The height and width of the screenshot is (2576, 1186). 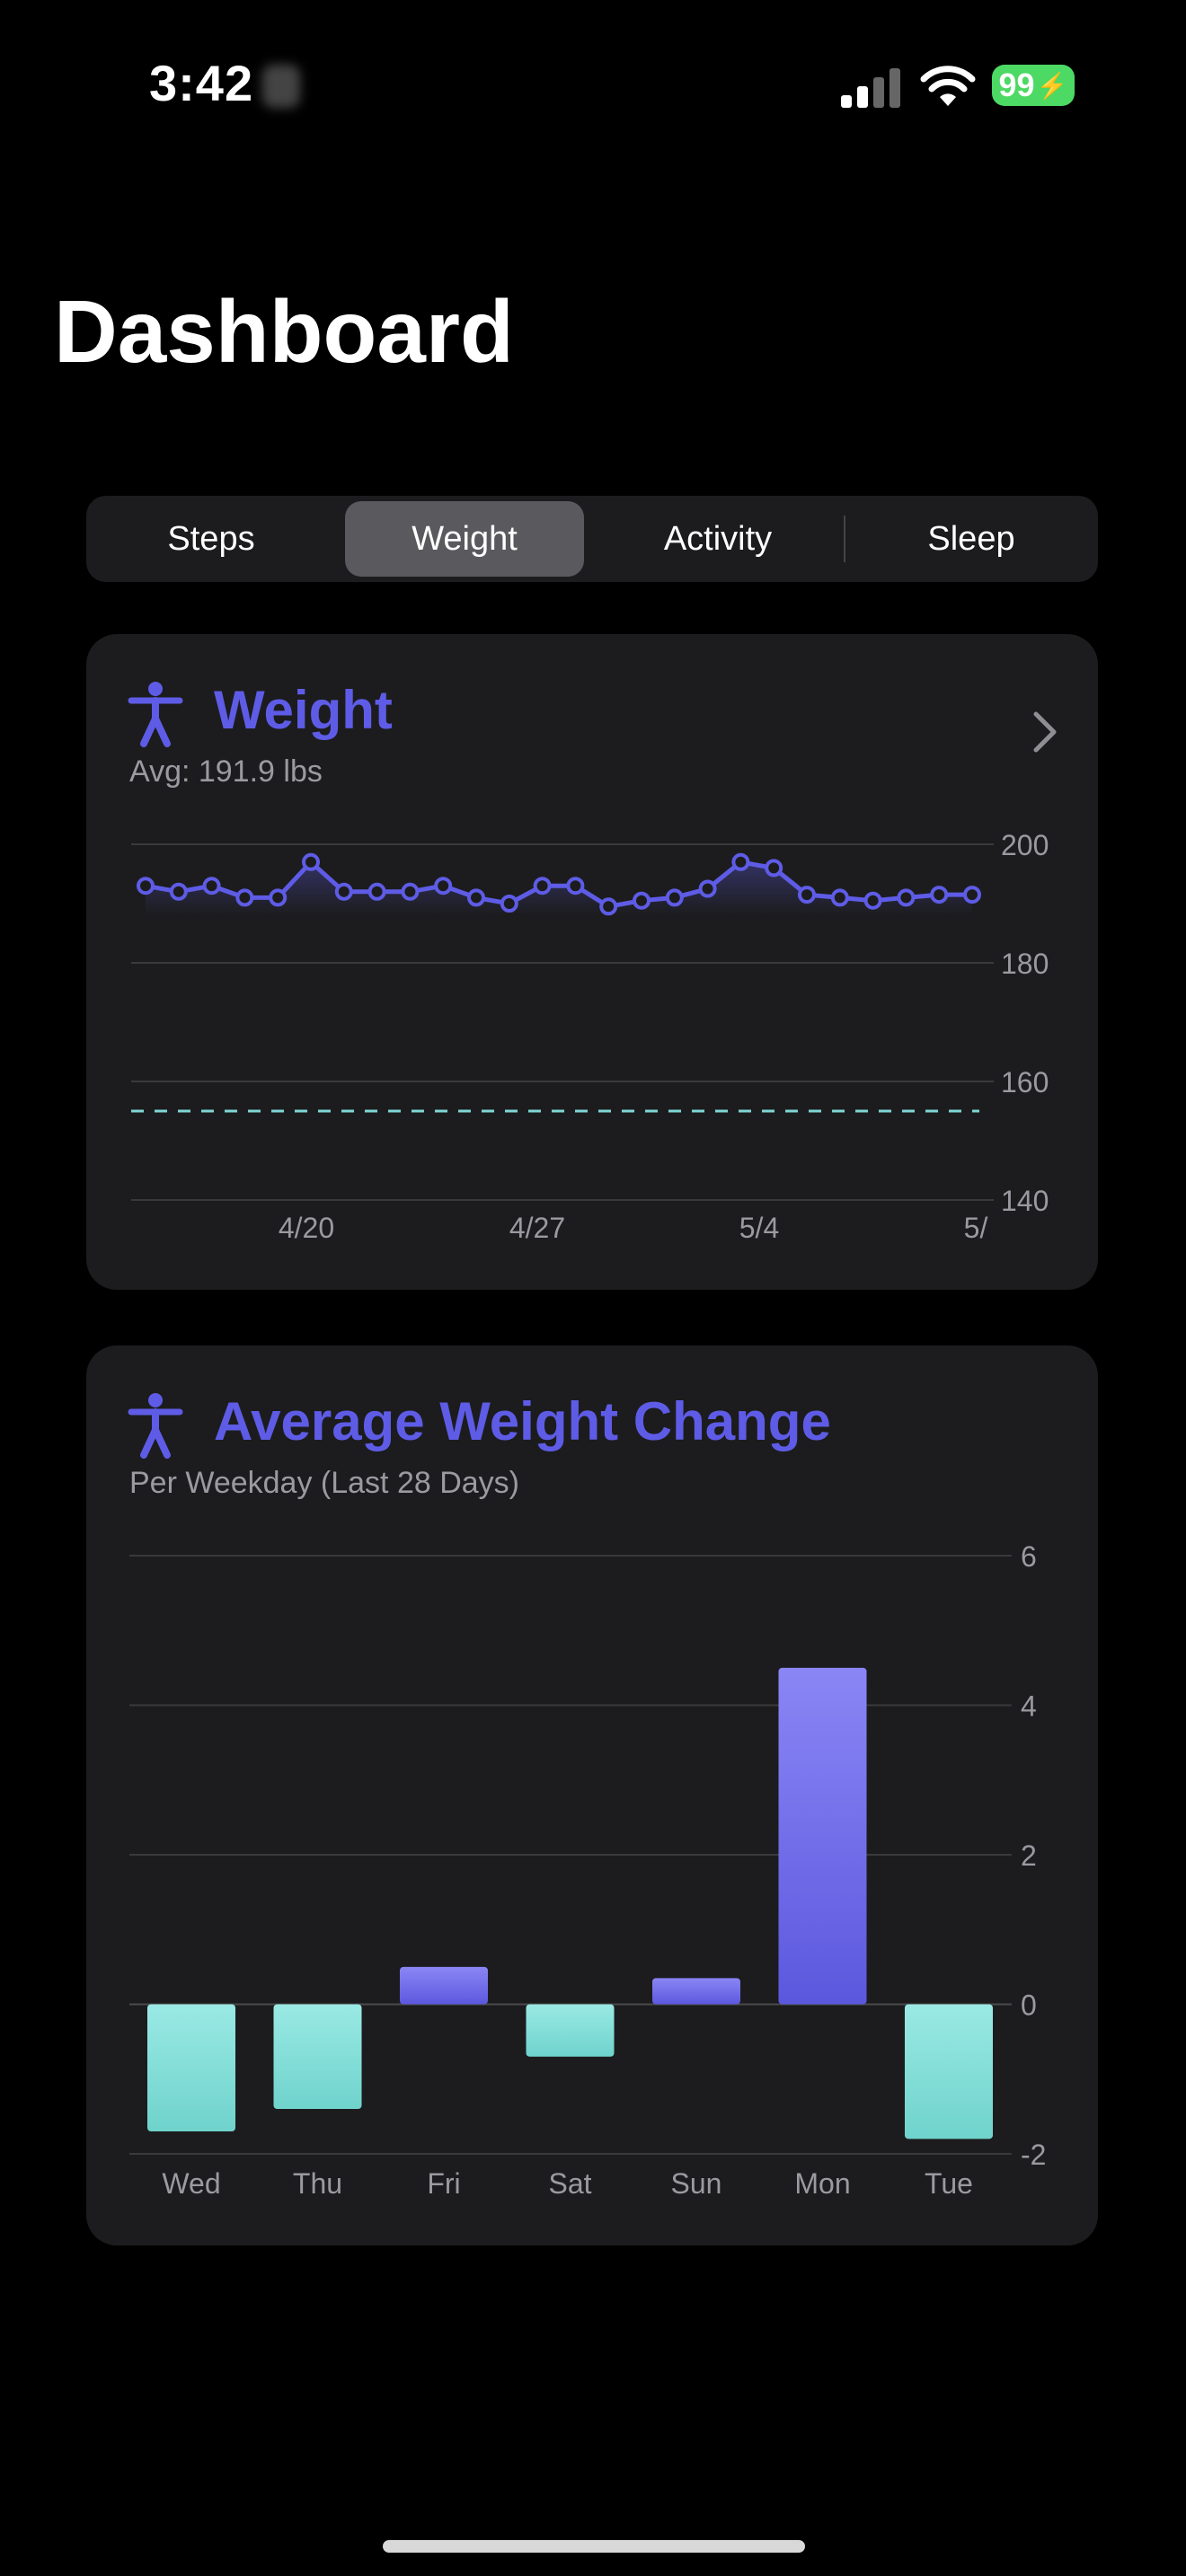 I want to click on bar-mon, so click(x=822, y=1836).